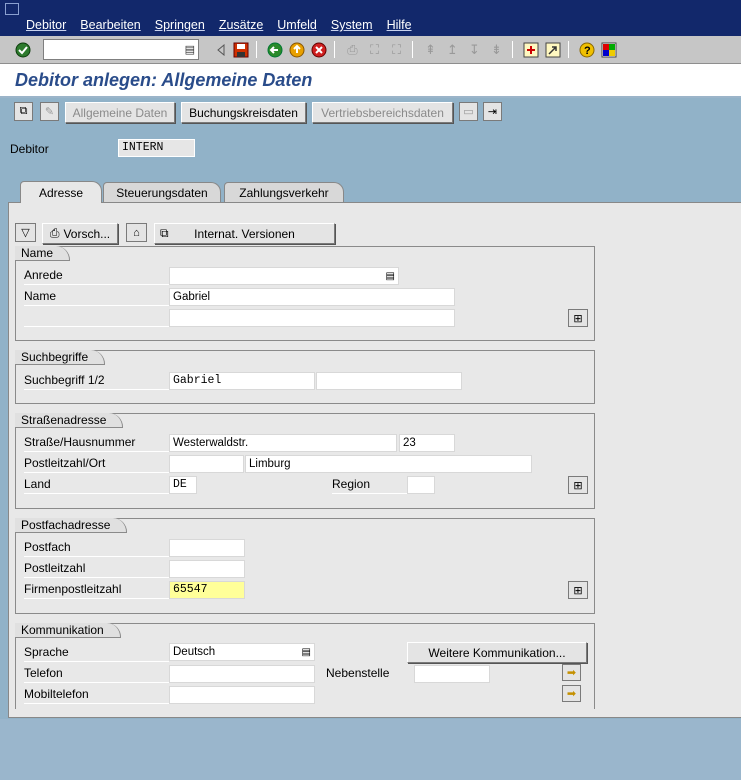 The height and width of the screenshot is (780, 741). Describe the element at coordinates (318, 49) in the screenshot. I see `cancel-icon` at that location.